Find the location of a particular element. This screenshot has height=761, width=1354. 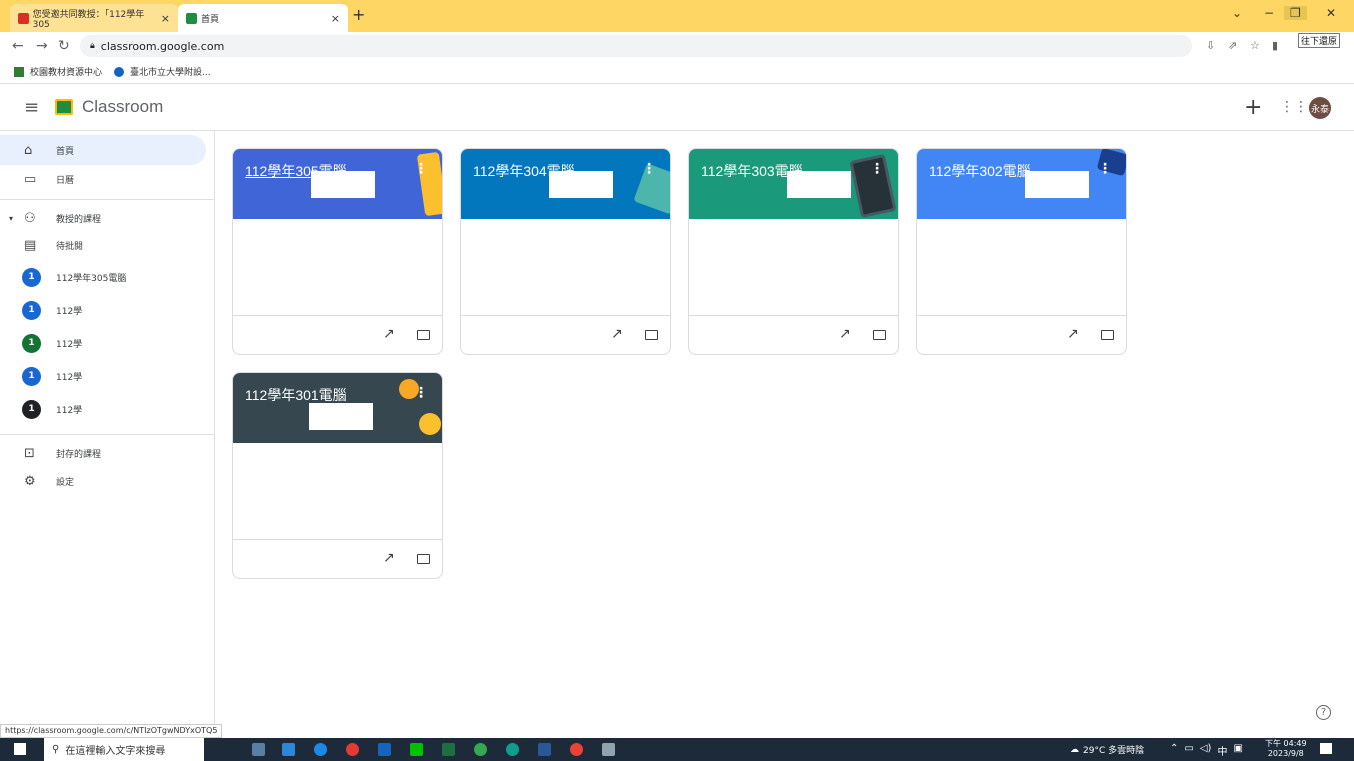

edge-legacy-icon is located at coordinates (320, 749).